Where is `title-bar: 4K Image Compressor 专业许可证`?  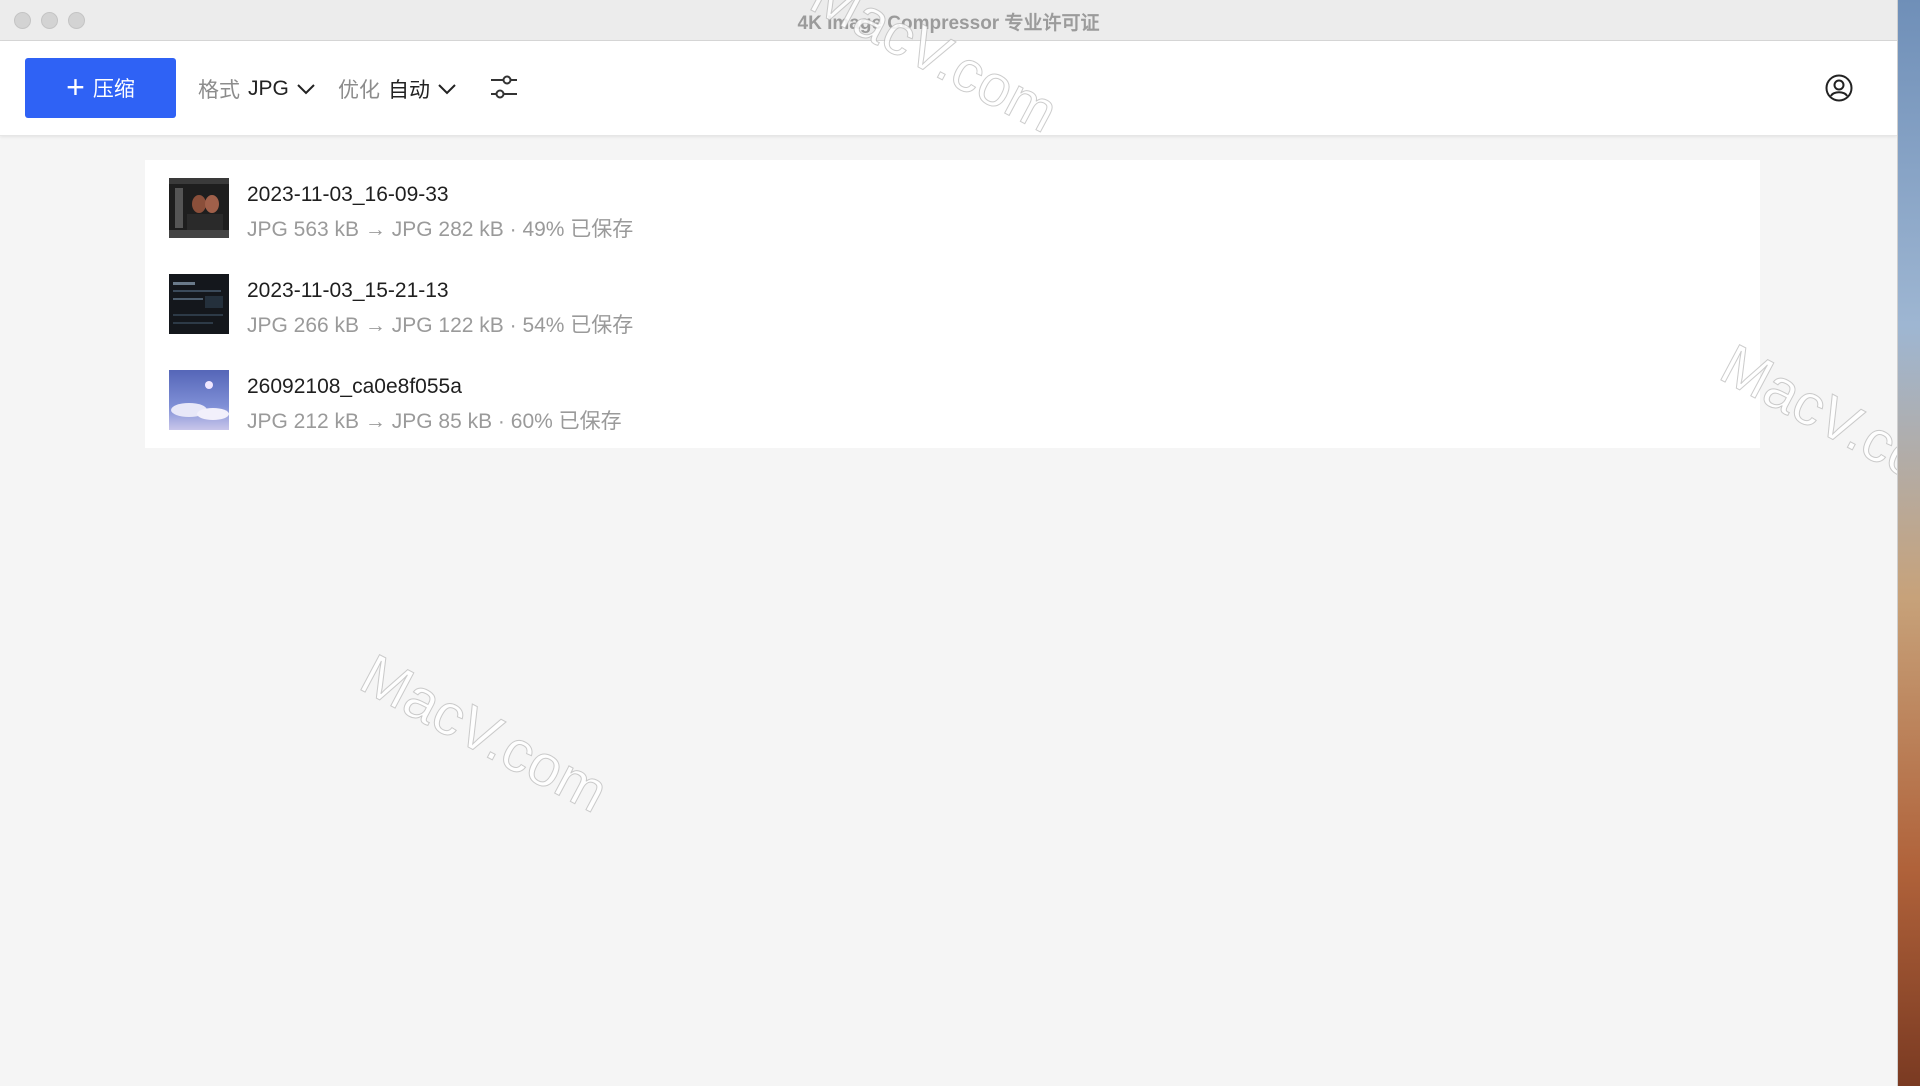 title-bar: 4K Image Compressor 专业许可证 is located at coordinates (948, 20).